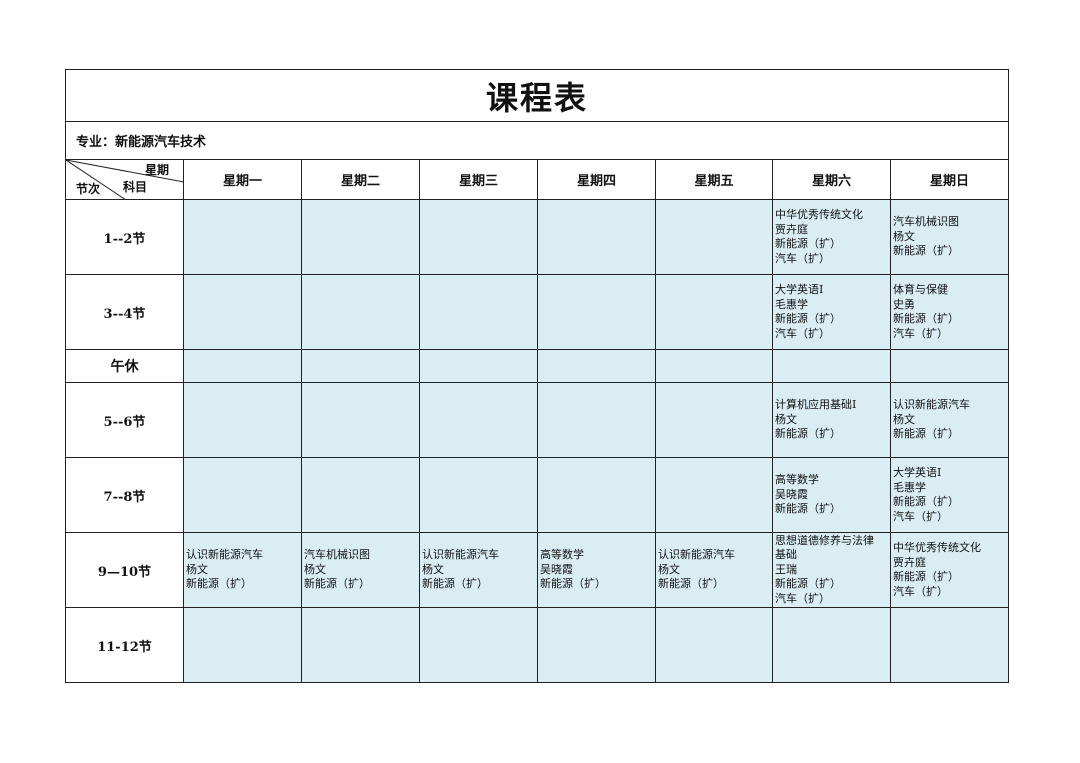 This screenshot has width=1080, height=763. Describe the element at coordinates (926, 222) in the screenshot. I see `course-line: 汽车机械识图` at that location.